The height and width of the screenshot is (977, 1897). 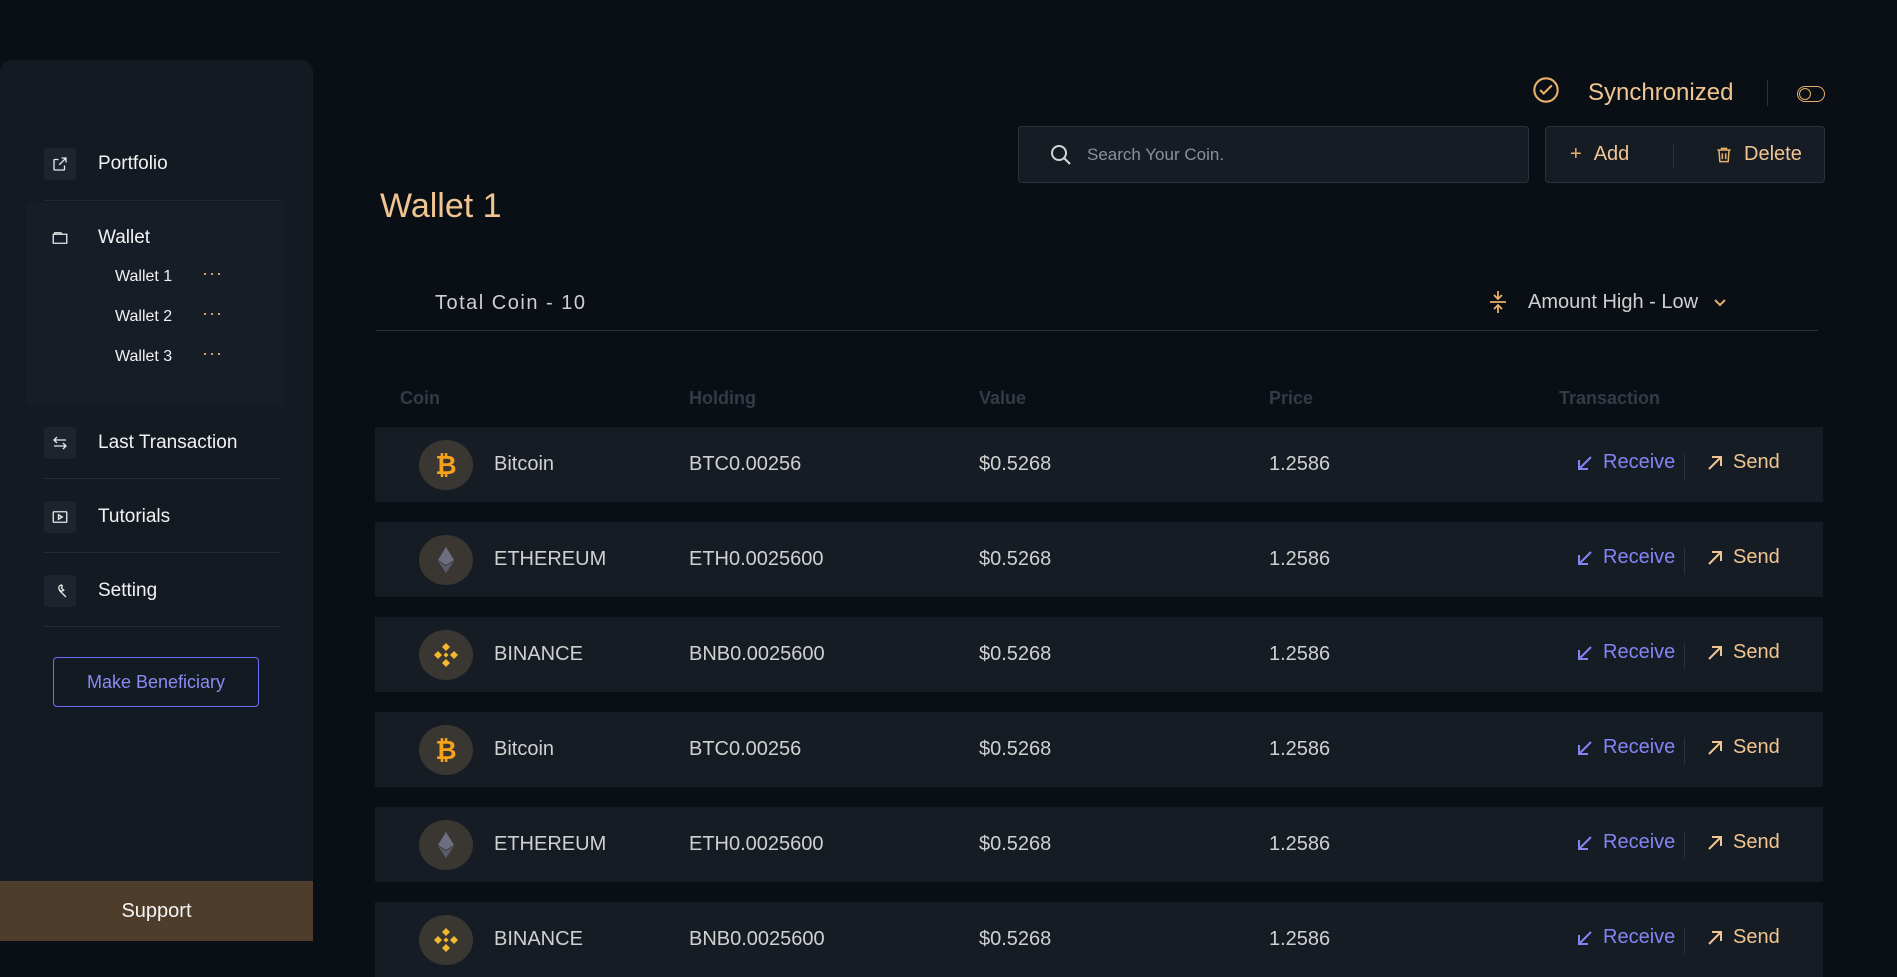 I want to click on delete-button: Delete, so click(x=1758, y=154).